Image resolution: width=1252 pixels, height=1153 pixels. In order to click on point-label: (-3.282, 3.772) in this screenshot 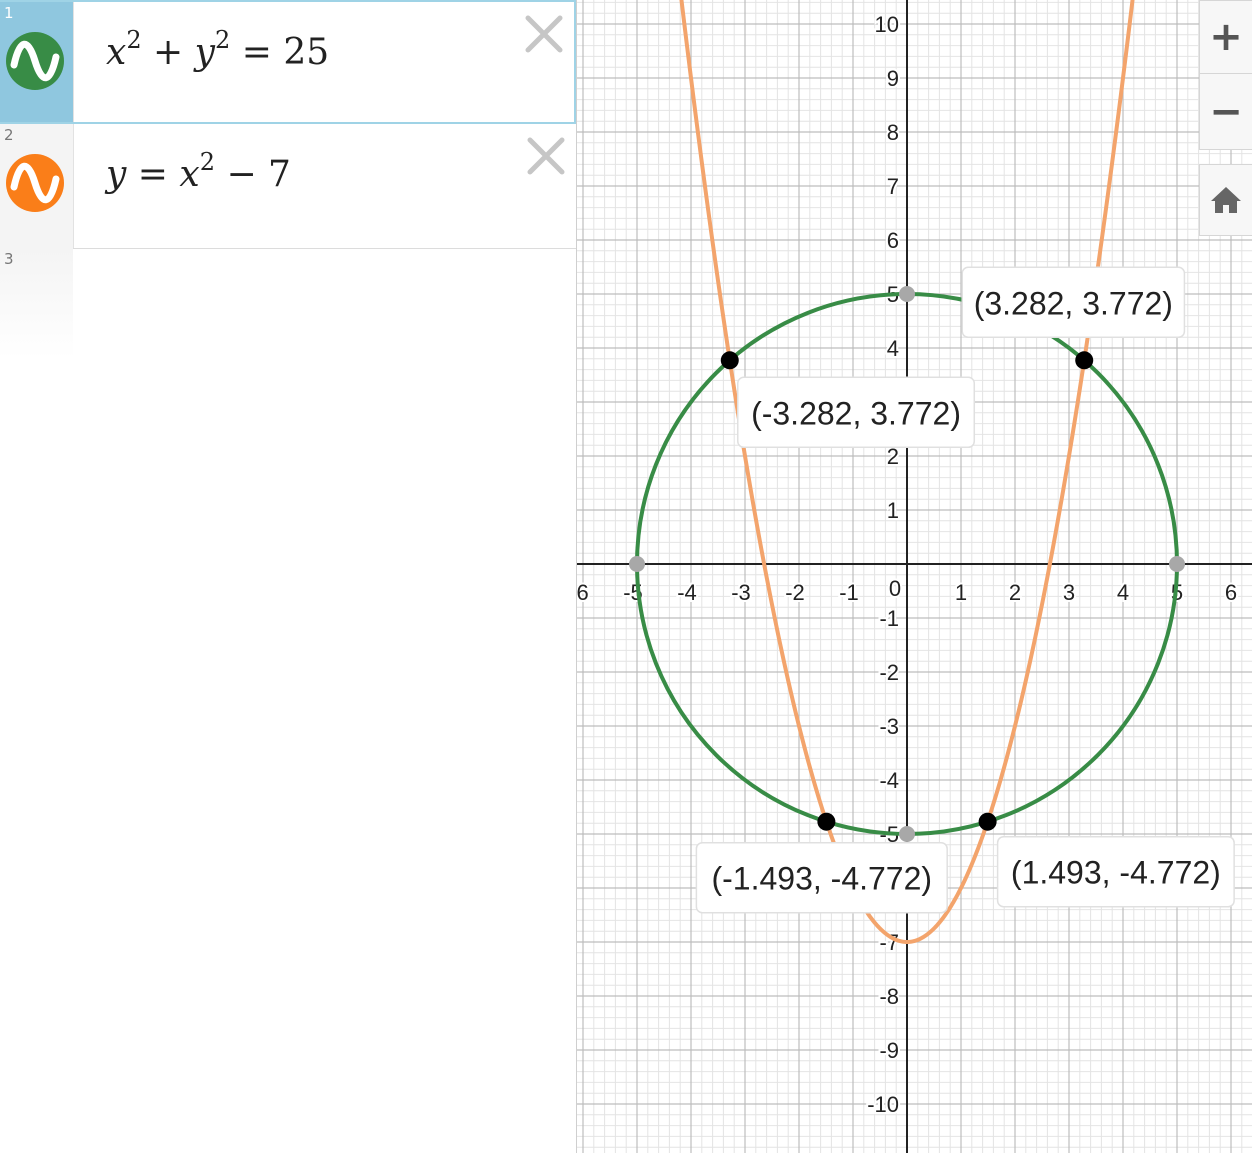, I will do `click(856, 412)`.